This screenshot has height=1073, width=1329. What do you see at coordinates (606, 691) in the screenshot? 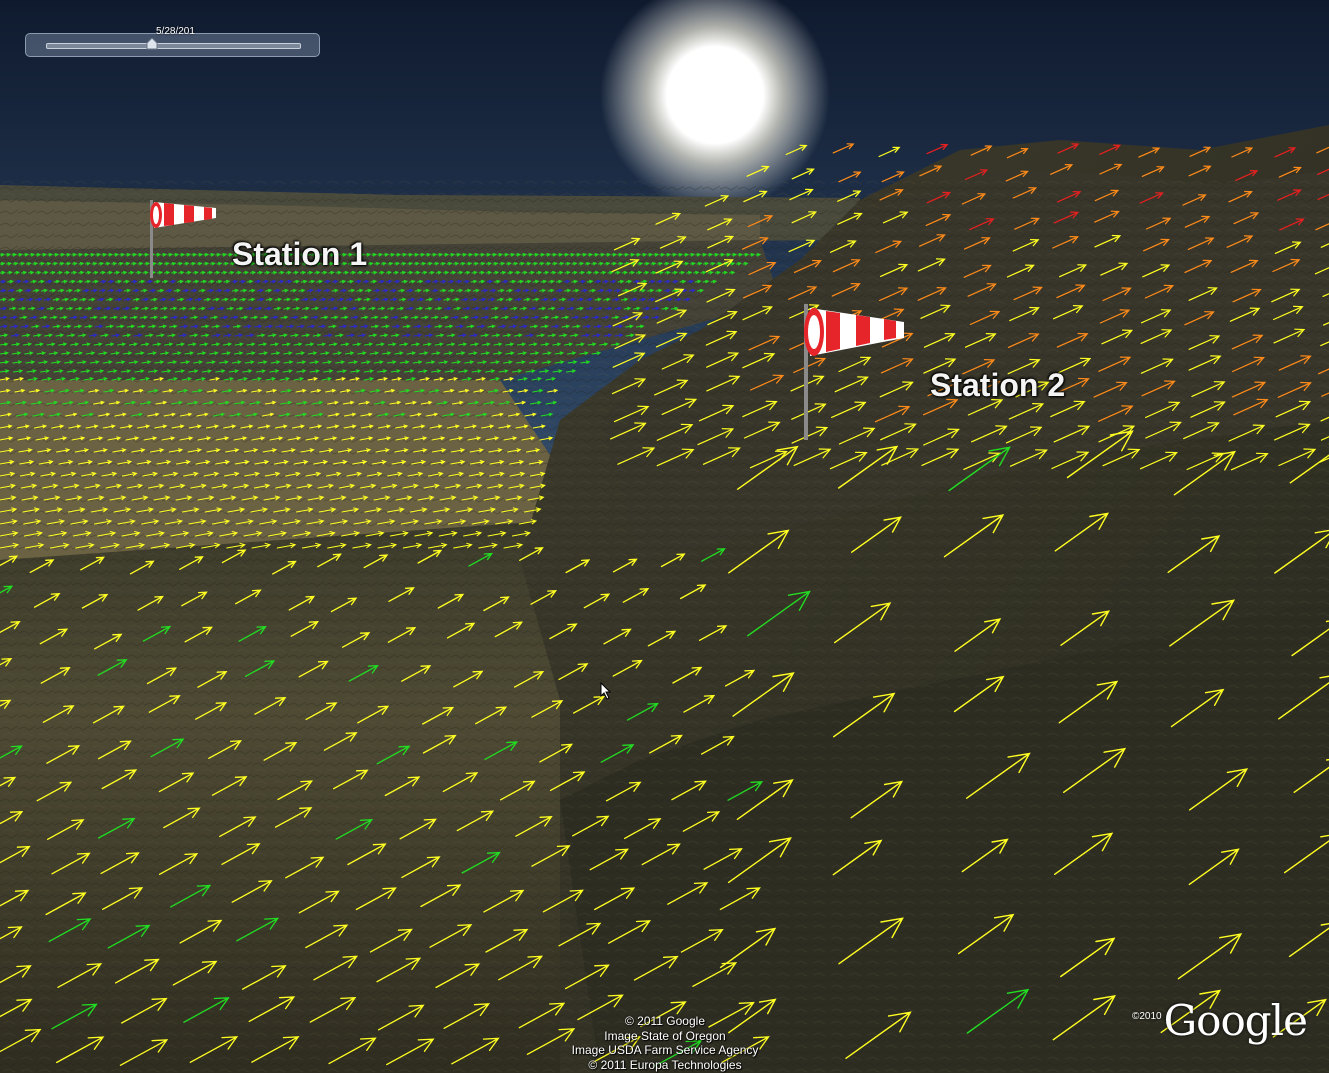
I see `mouse-pointer-icon` at bounding box center [606, 691].